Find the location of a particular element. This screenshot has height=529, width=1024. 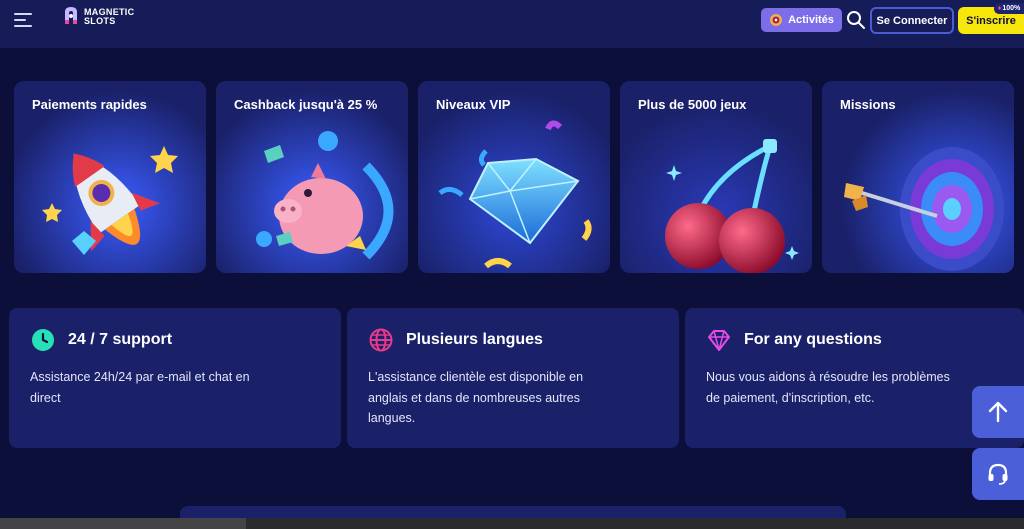

feature-card-vip: Niveaux VIP is located at coordinates (514, 177).